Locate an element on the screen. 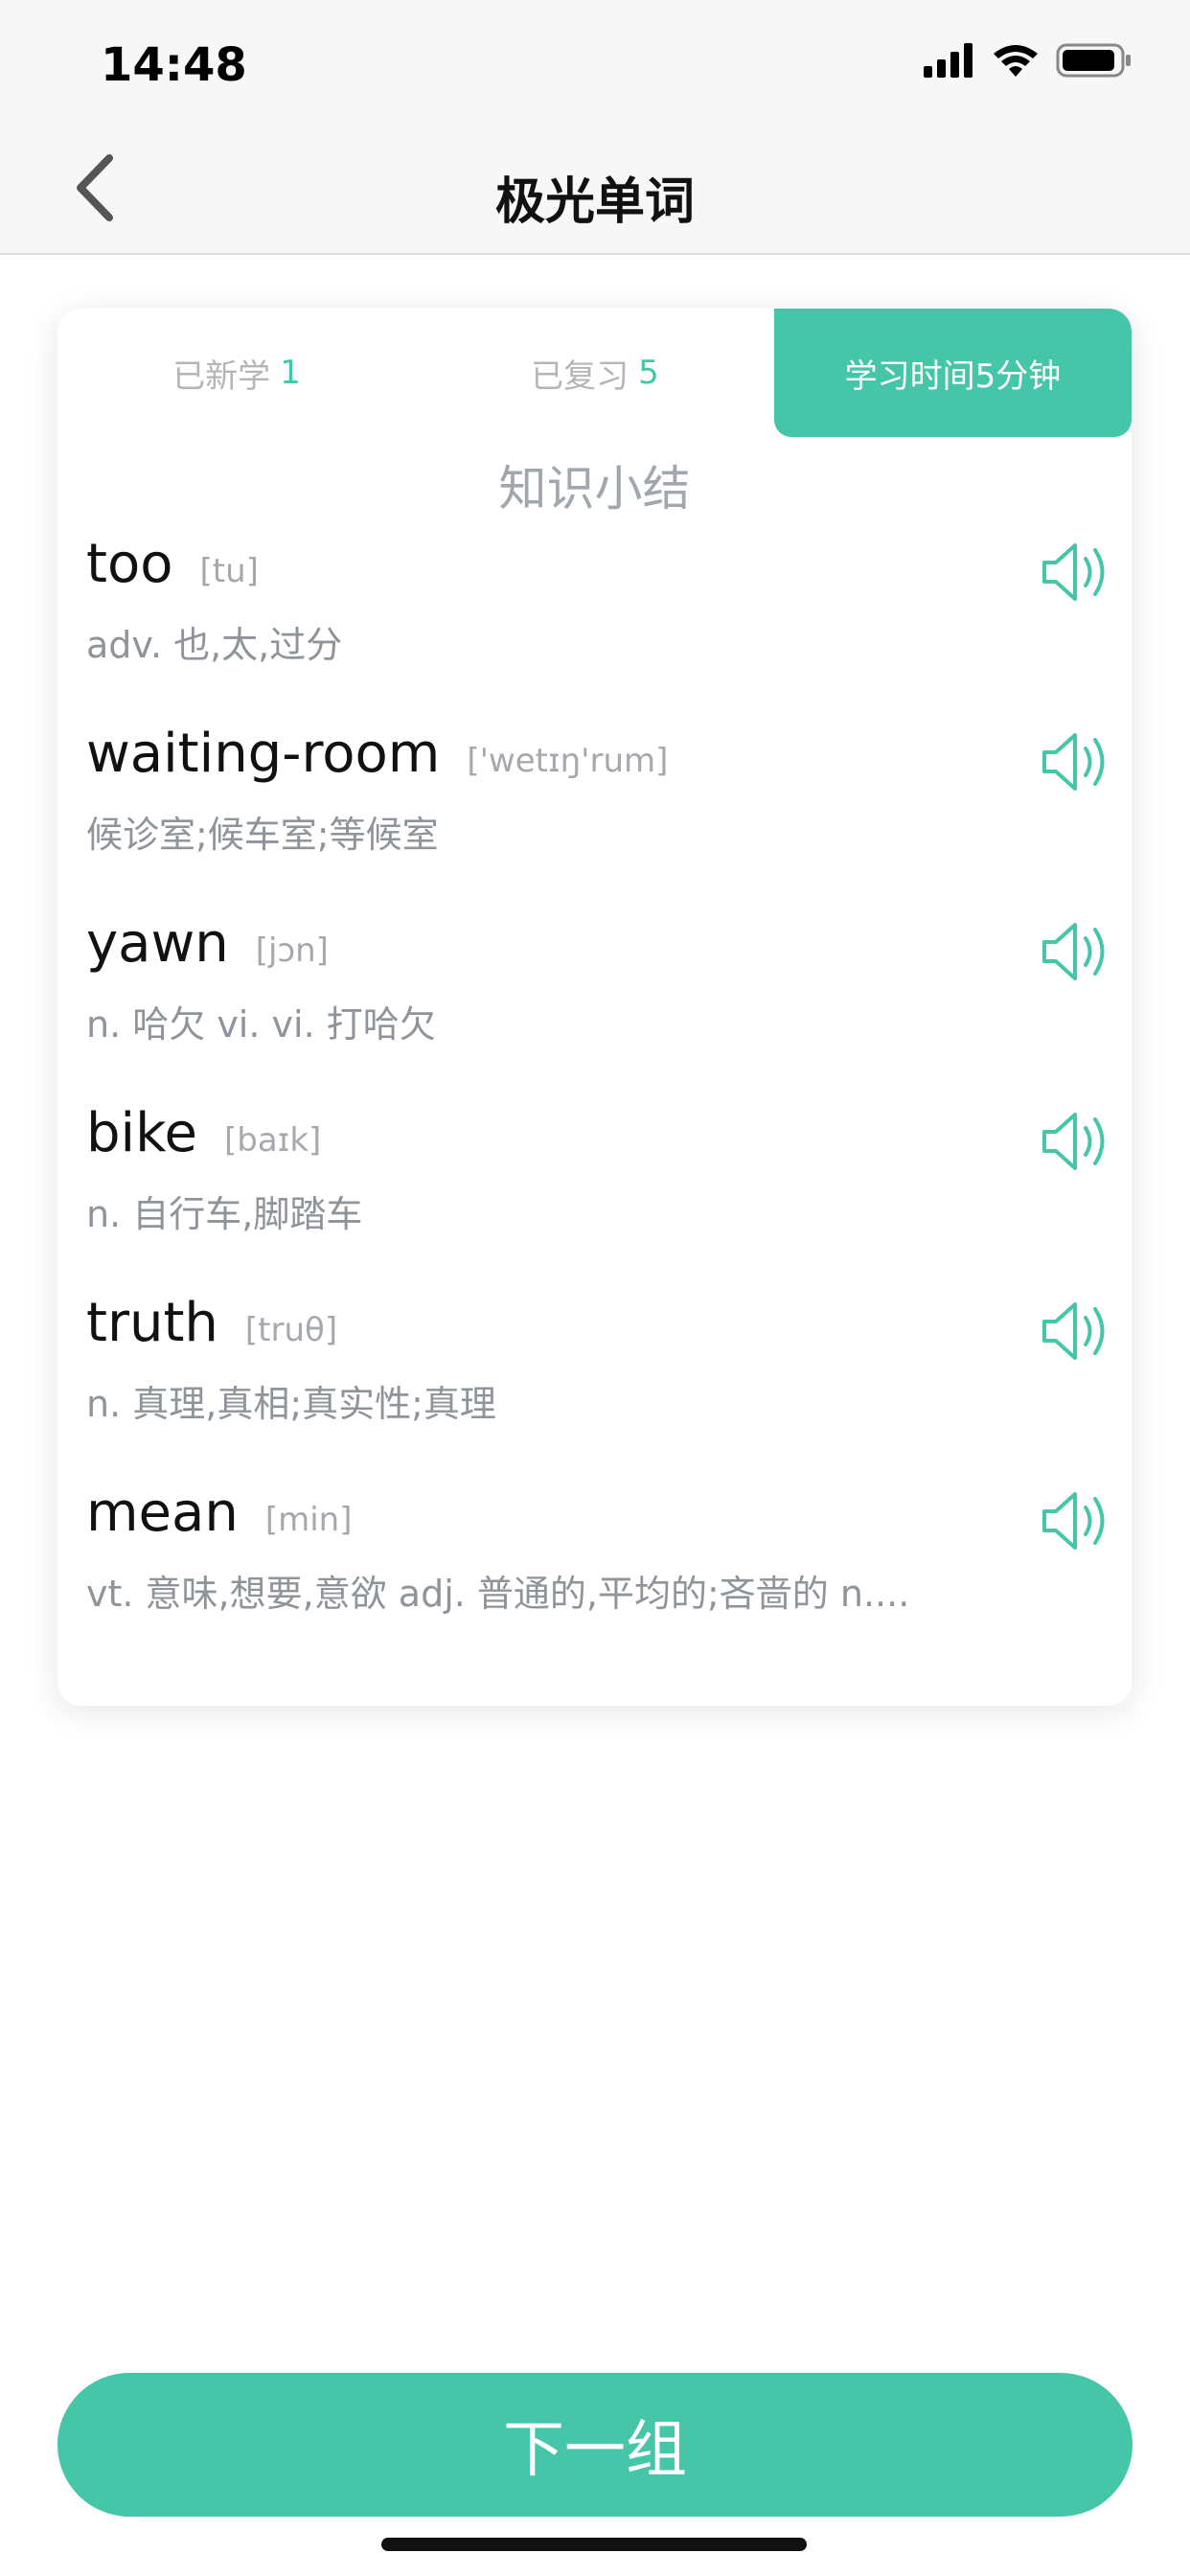 This screenshot has height=2576, width=1190. status-time: 14:48 is located at coordinates (174, 65).